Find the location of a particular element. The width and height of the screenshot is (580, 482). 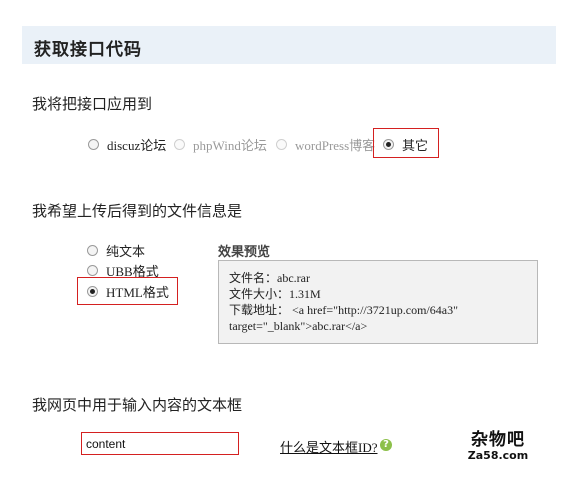

radio-label: phpWind论坛 is located at coordinates (230, 145).